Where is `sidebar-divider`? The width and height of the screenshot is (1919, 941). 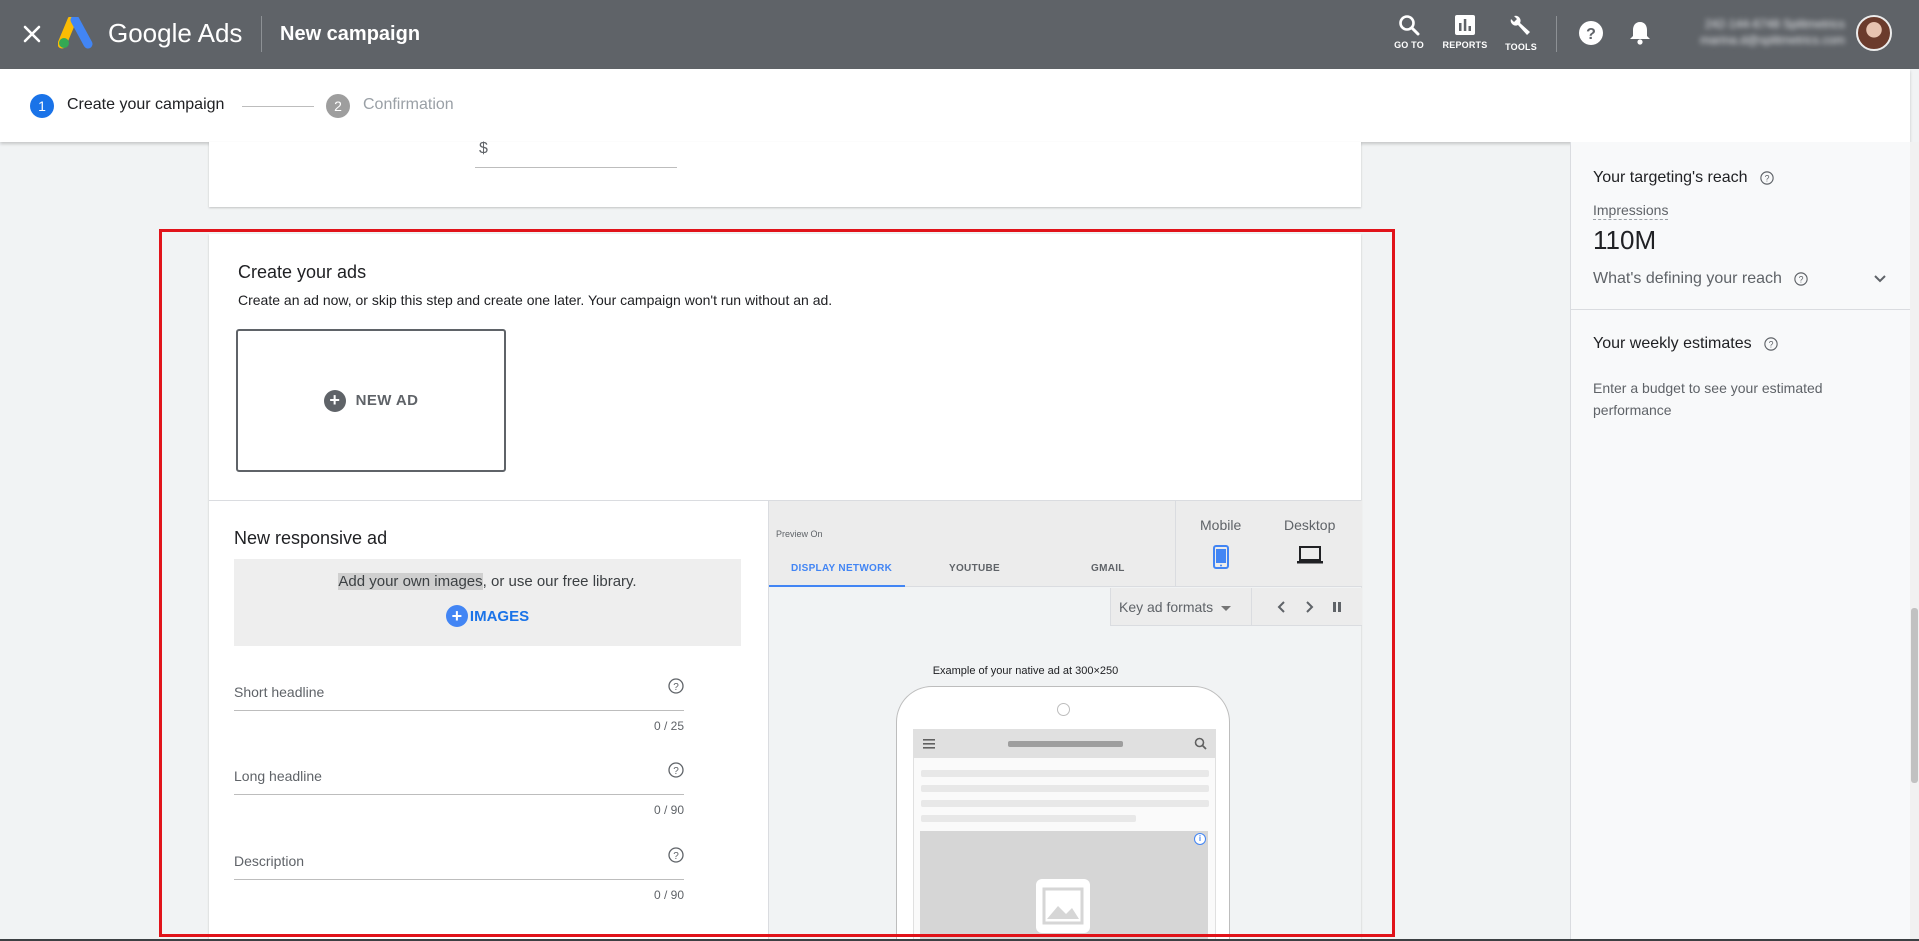
sidebar-divider is located at coordinates (1740, 309).